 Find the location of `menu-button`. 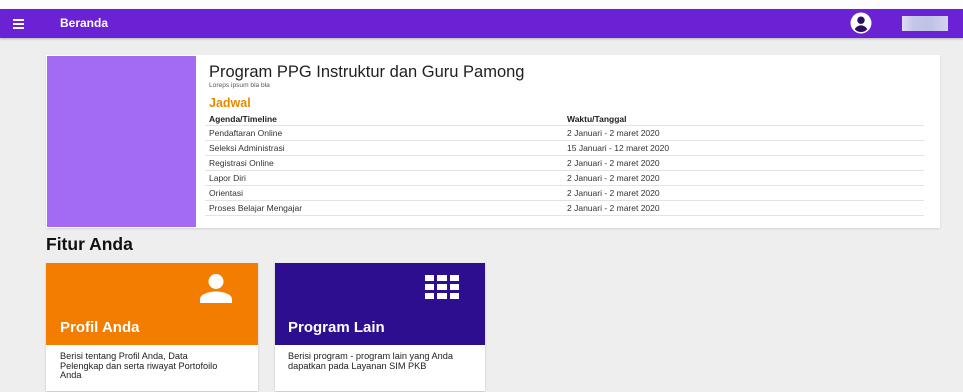

menu-button is located at coordinates (19, 23).